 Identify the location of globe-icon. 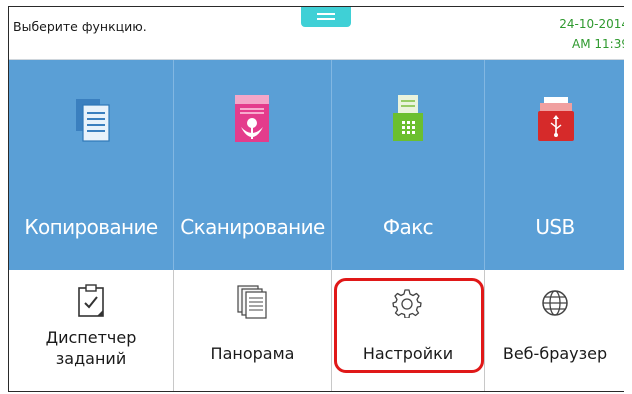
(555, 303).